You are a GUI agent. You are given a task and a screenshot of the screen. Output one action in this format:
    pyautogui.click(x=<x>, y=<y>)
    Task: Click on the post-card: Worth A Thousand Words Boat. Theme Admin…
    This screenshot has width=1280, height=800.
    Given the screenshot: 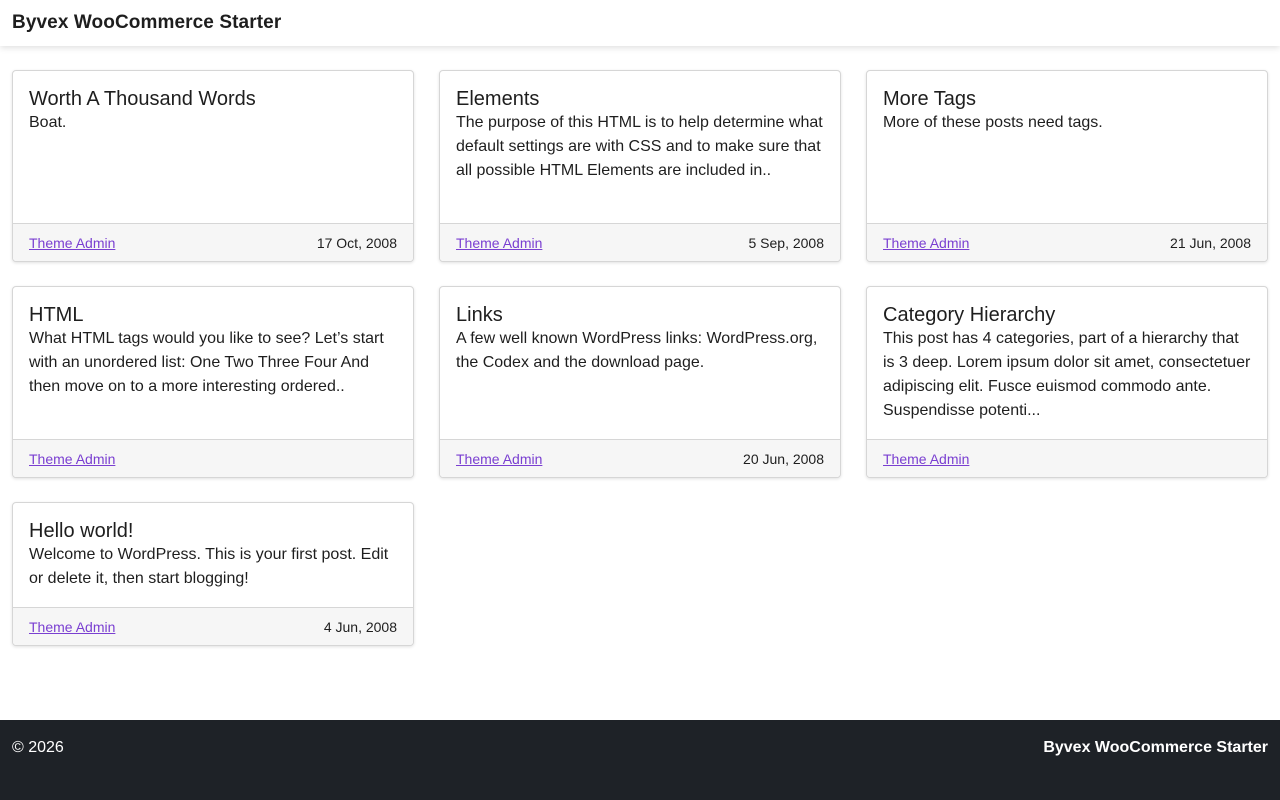 What is the action you would take?
    pyautogui.click(x=213, y=166)
    